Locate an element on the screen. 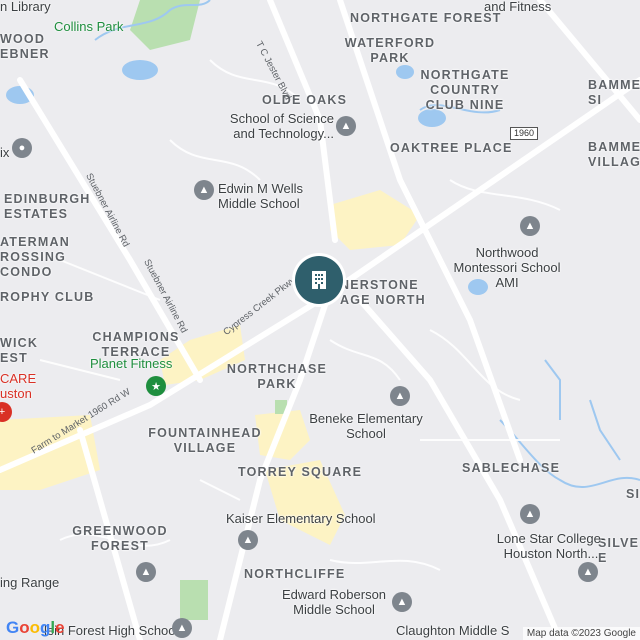 The image size is (640, 640). area-northgate-country-club-nine: NORTHGATE COUNTRY CLUB NINE is located at coordinates (465, 90).